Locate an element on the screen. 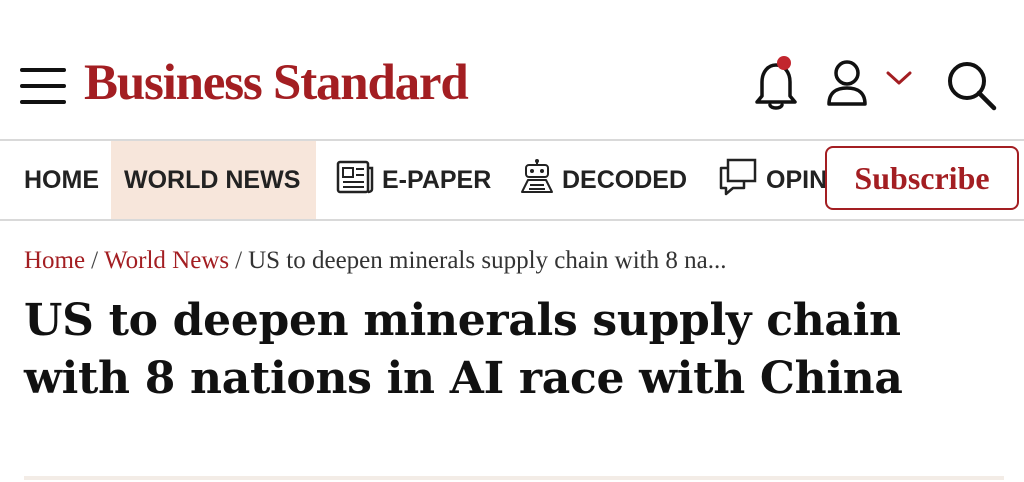 This screenshot has width=1024, height=482. nav-item-home: HOME is located at coordinates (61, 180).